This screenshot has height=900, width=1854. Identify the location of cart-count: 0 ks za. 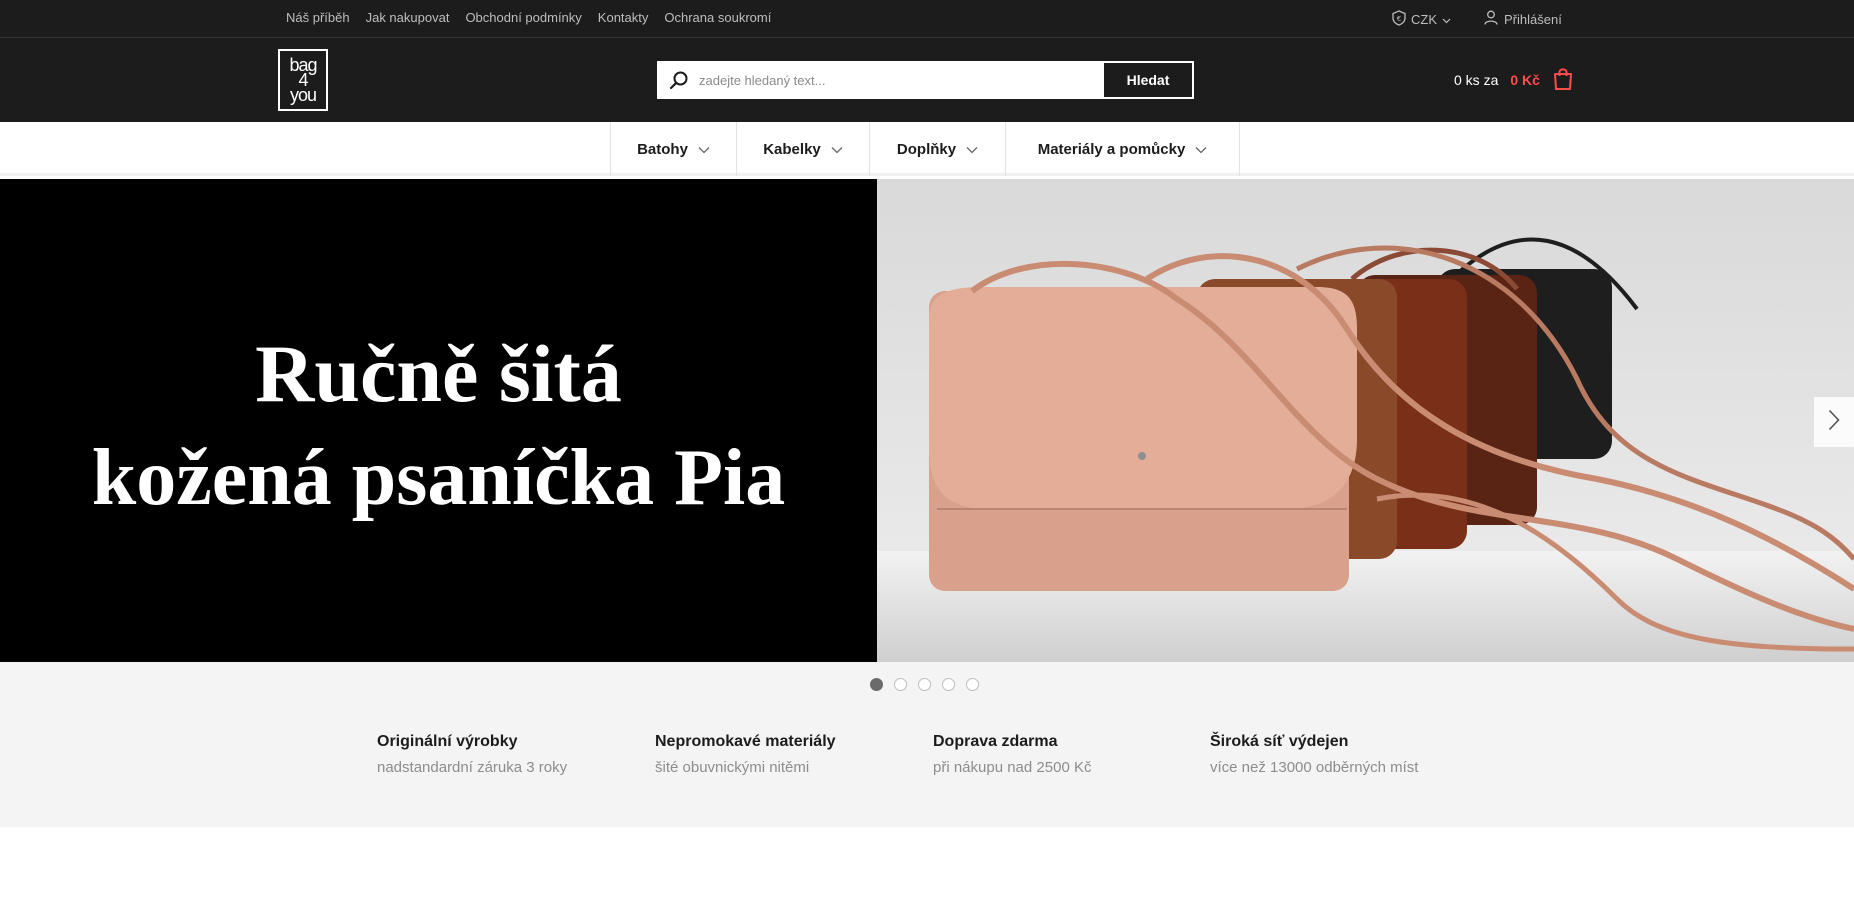
(1476, 80).